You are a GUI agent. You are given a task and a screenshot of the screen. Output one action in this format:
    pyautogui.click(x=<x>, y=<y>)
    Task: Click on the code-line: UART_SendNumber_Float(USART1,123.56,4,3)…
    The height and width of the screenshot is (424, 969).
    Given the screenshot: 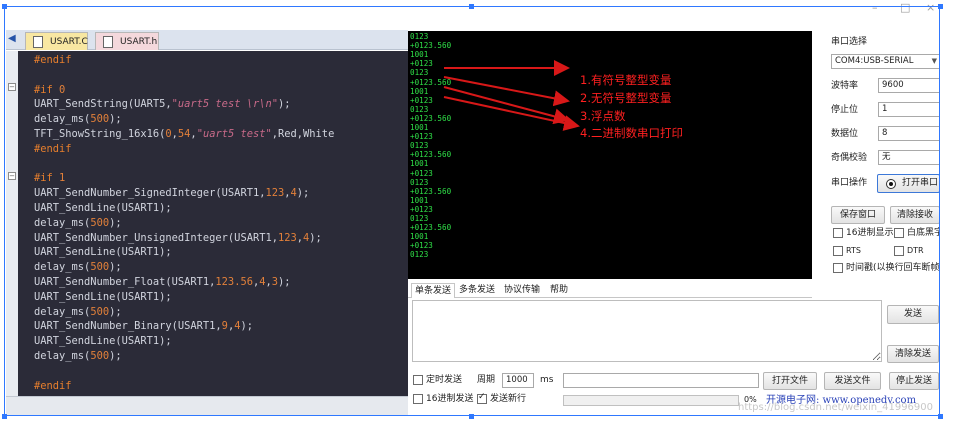 What is the action you would take?
    pyautogui.click(x=162, y=282)
    